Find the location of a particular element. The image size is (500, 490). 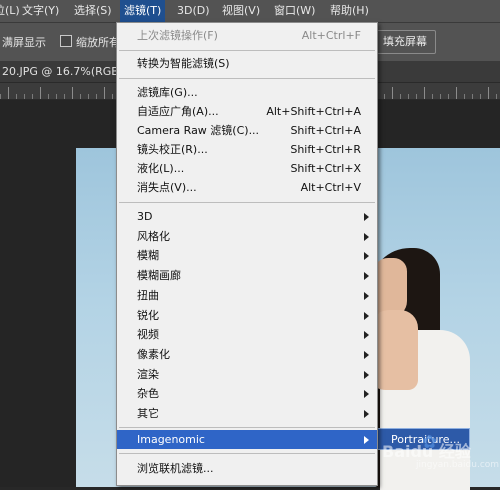

menu-item-video: 视频 is located at coordinates (247, 334).